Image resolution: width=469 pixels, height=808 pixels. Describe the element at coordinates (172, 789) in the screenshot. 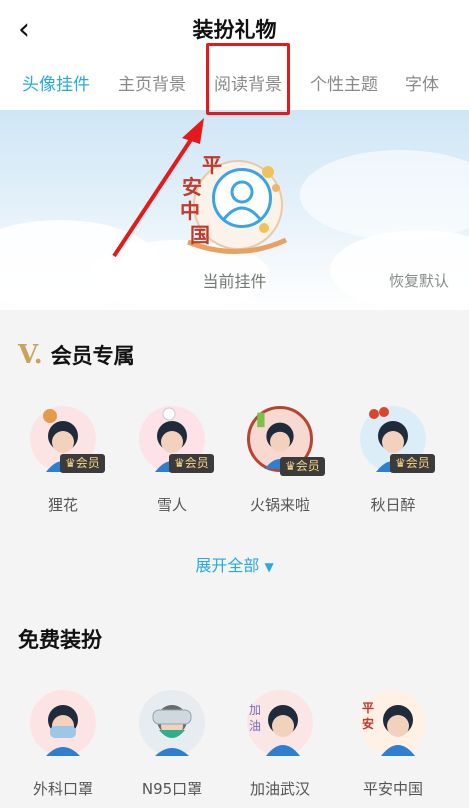

I see `pendant-label: N95口罩` at that location.